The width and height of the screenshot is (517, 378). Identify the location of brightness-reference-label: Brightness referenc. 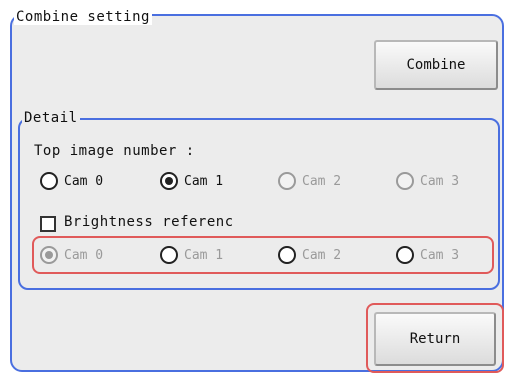
(149, 222).